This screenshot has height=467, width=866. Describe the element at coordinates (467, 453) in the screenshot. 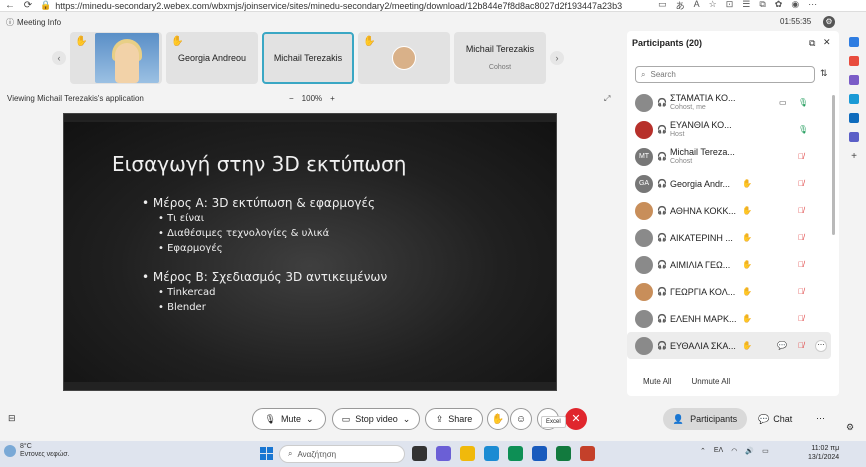

I see `file-explorer-icon` at that location.